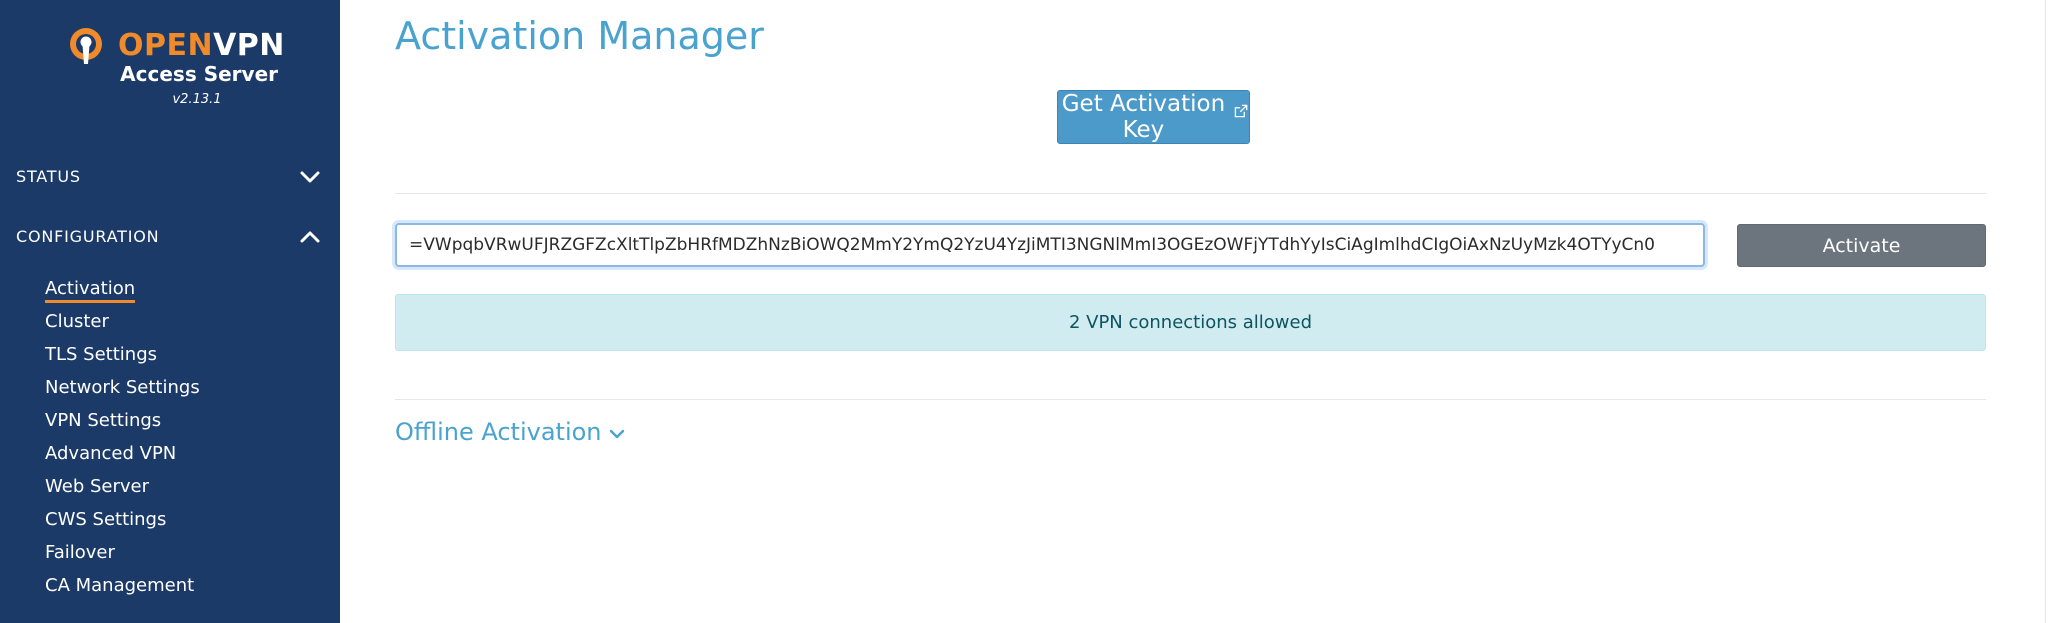 The height and width of the screenshot is (623, 2048). I want to click on brand-name-vpn: VPN, so click(249, 45).